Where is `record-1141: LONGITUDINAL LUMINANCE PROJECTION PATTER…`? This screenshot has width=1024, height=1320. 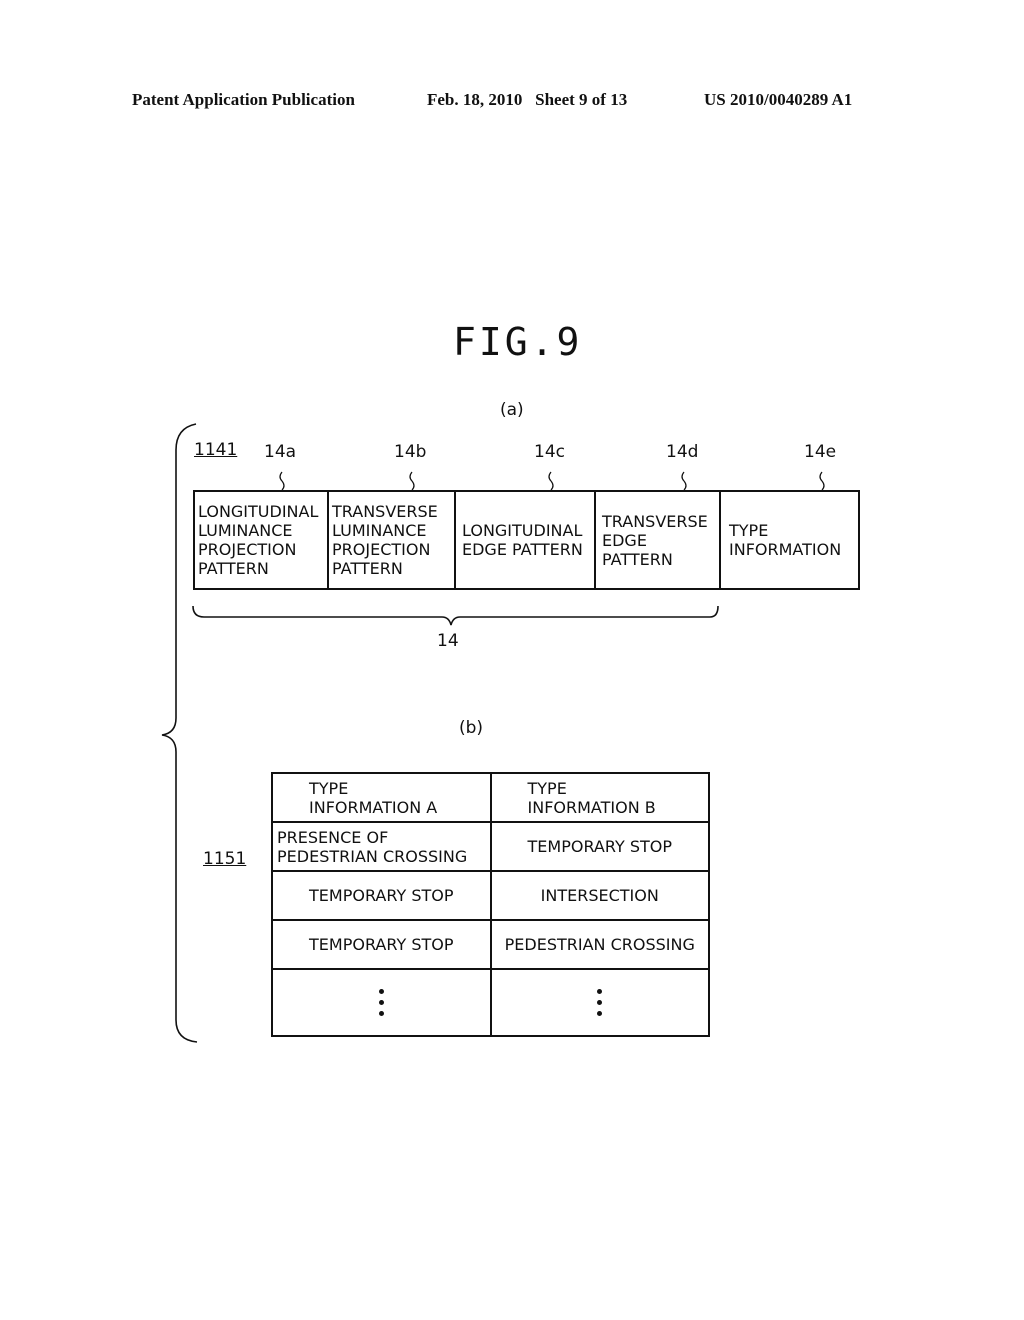
record-1141: LONGITUDINAL LUMINANCE PROJECTION PATTER… is located at coordinates (526, 540).